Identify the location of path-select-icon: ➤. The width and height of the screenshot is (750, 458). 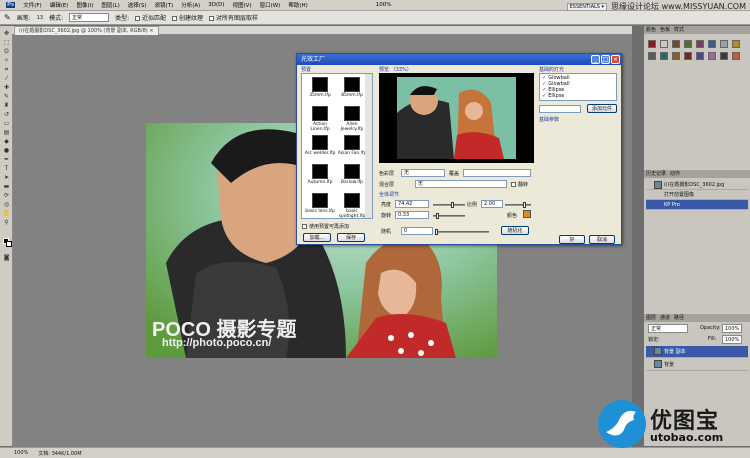
(6, 177).